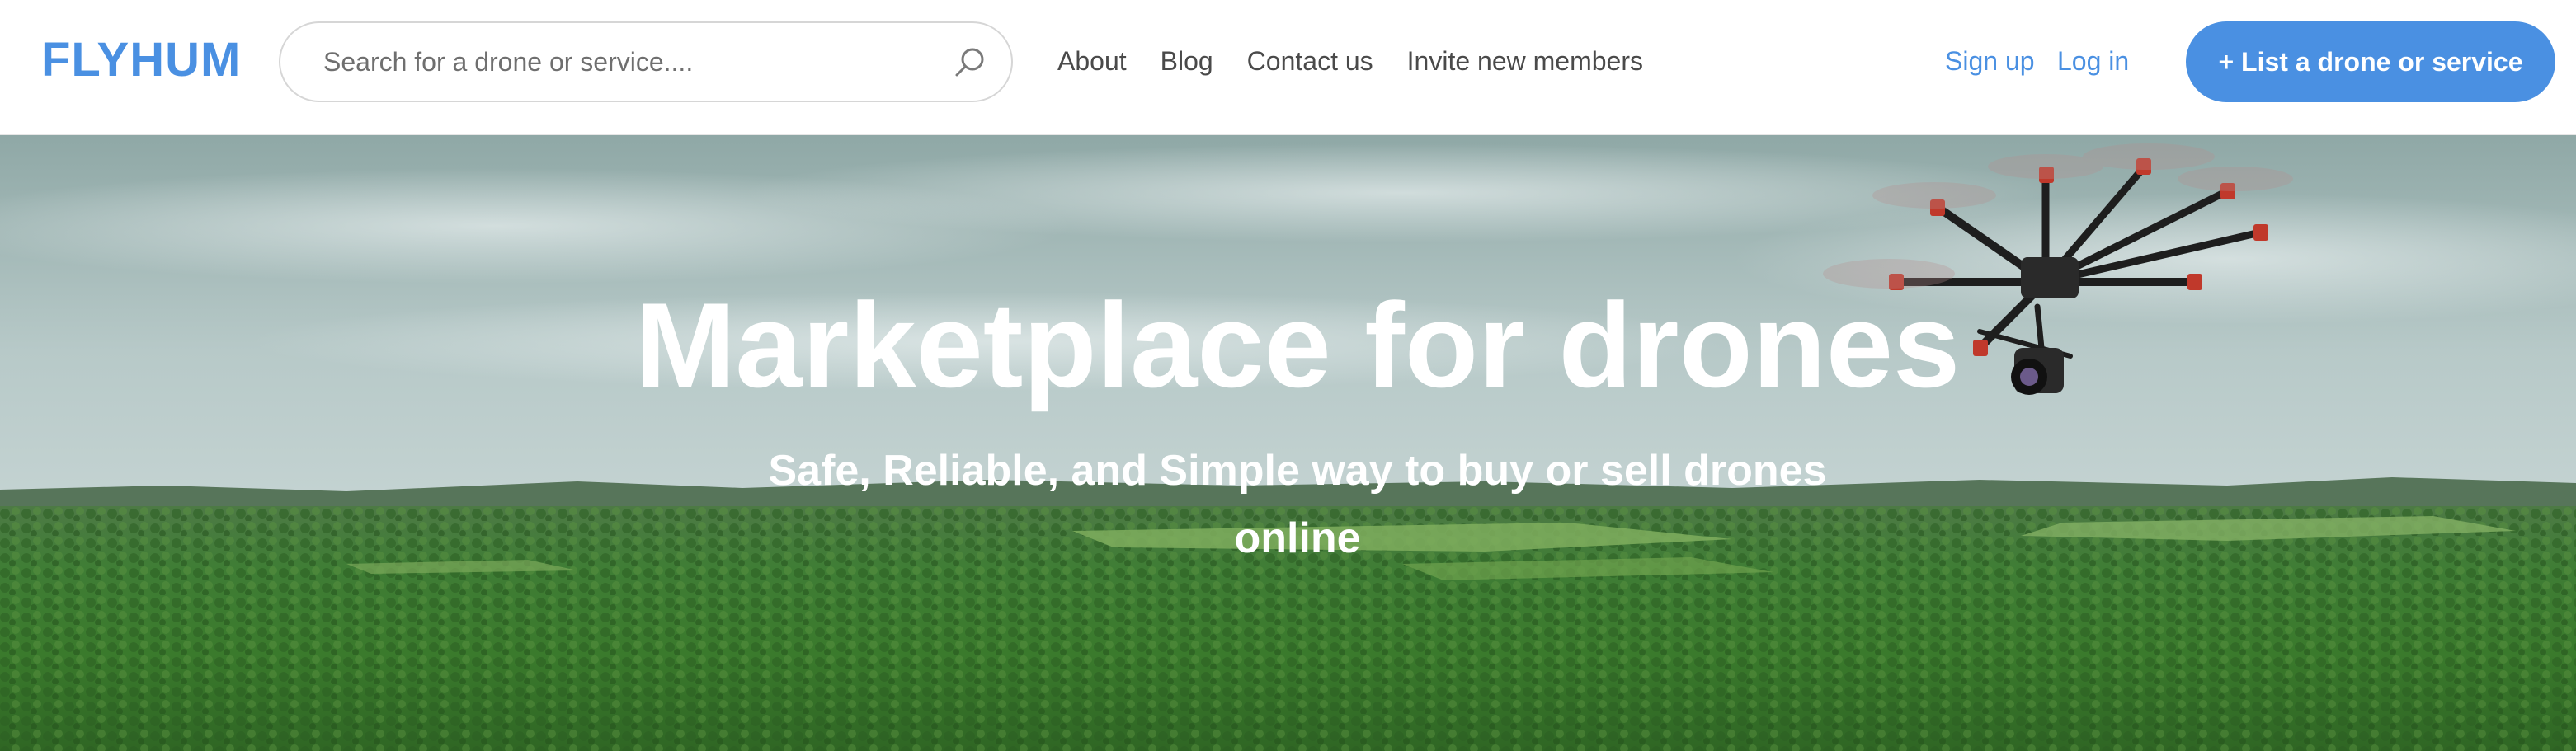 This screenshot has width=2576, height=751. Describe the element at coordinates (1187, 61) in the screenshot. I see `nav-link-blog: Blog` at that location.